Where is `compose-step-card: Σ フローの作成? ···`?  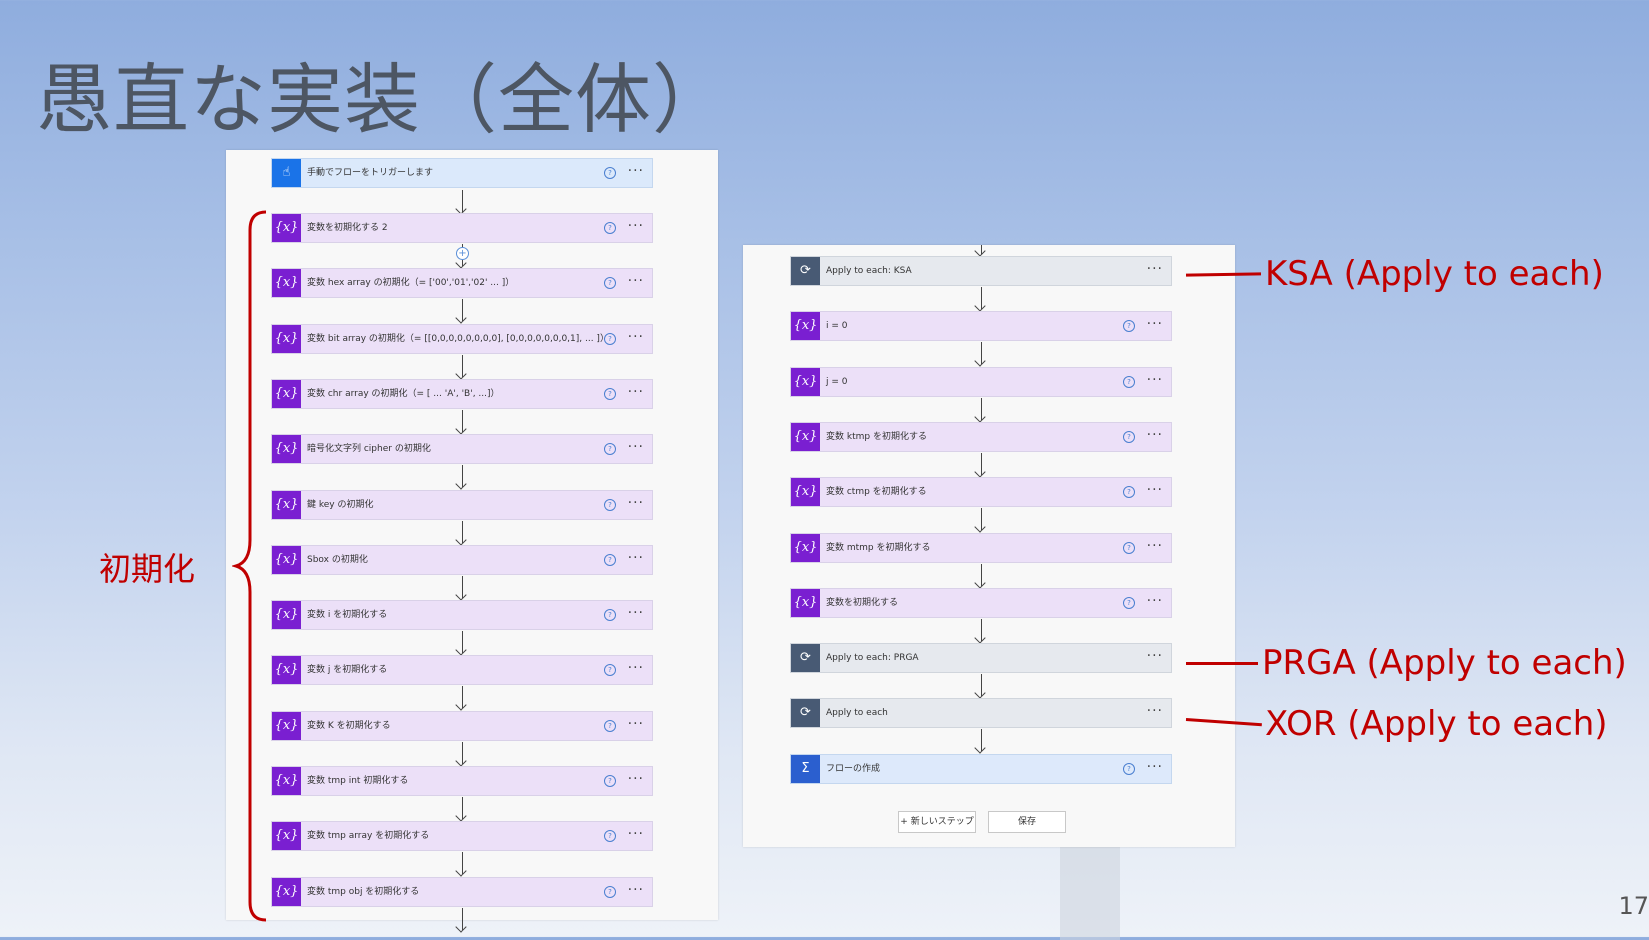 compose-step-card: Σ フローの作成? ··· is located at coordinates (981, 768).